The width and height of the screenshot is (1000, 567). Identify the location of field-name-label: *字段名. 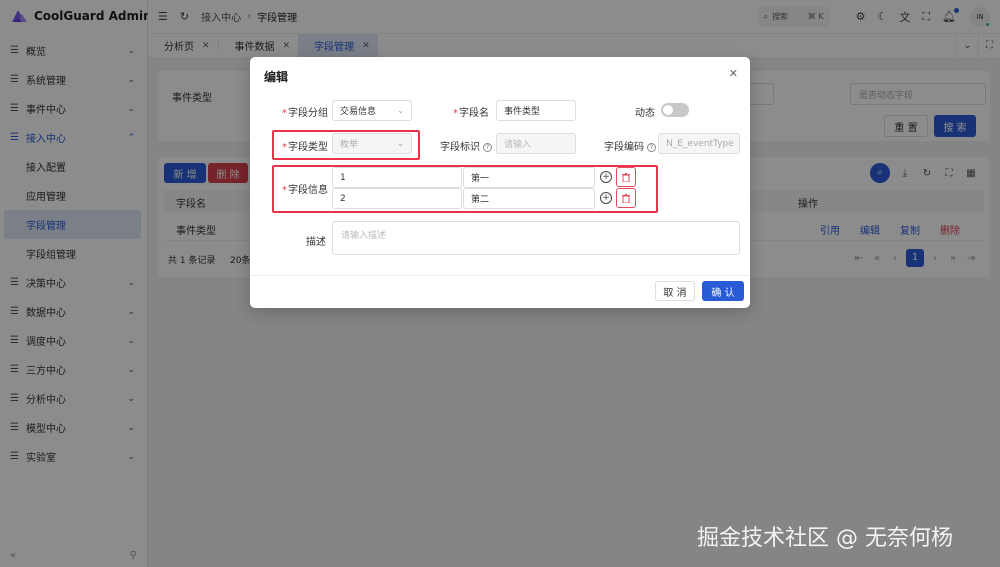
(471, 113).